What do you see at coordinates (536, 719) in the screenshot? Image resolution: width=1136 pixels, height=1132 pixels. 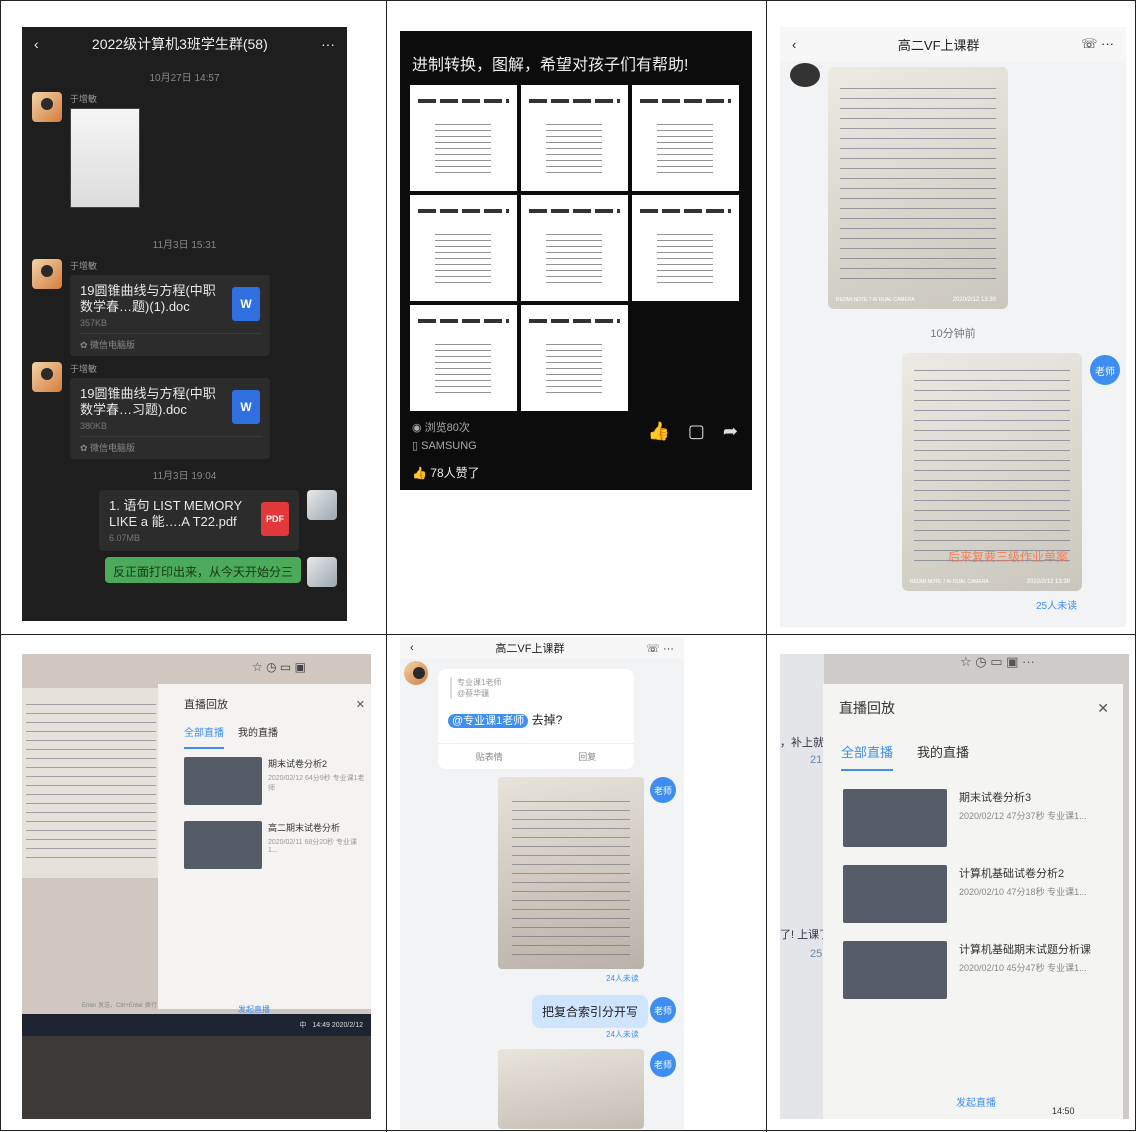 I see `reply-card: 专业课1老师 @蔡华疆 @专业课1老师 去掉? 贴表情 回复` at bounding box center [536, 719].